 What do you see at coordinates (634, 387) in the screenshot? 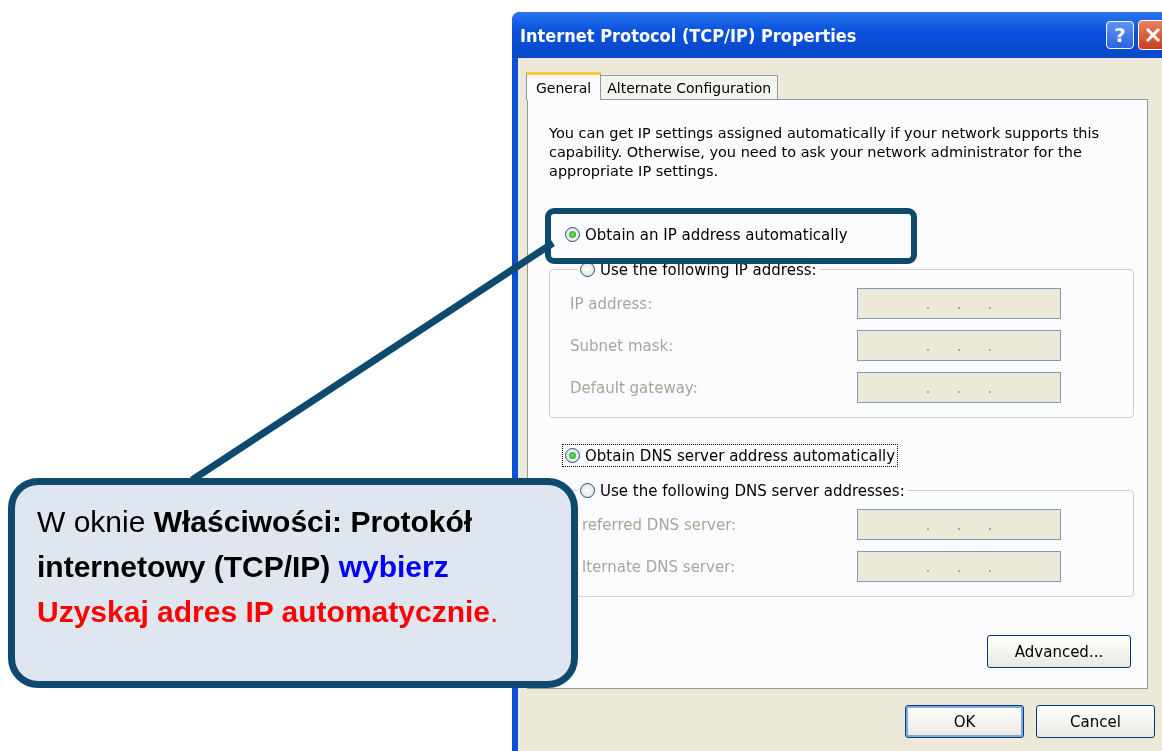
I see `field-label: Default gateway:` at bounding box center [634, 387].